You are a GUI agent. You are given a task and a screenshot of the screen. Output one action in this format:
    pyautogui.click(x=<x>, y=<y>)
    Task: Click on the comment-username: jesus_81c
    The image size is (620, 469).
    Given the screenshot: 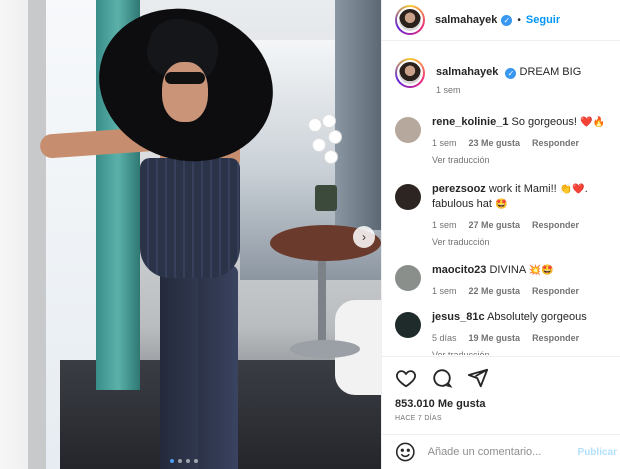 What is the action you would take?
    pyautogui.click(x=458, y=317)
    